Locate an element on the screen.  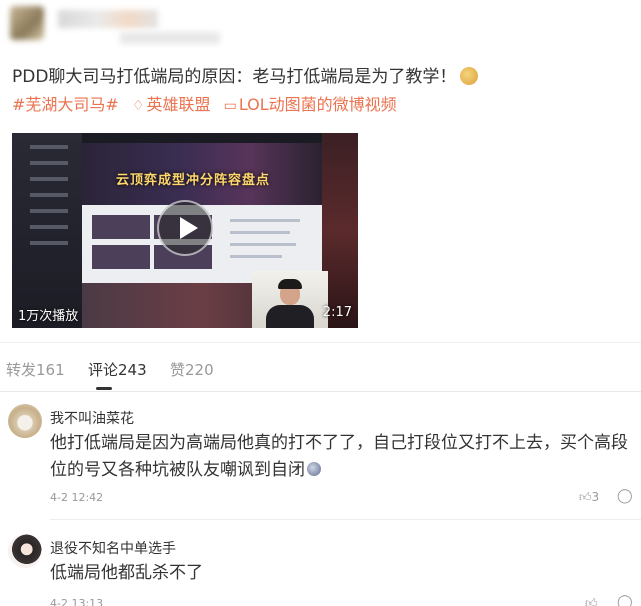
like-button: 👍︎ is located at coordinates (591, 601).